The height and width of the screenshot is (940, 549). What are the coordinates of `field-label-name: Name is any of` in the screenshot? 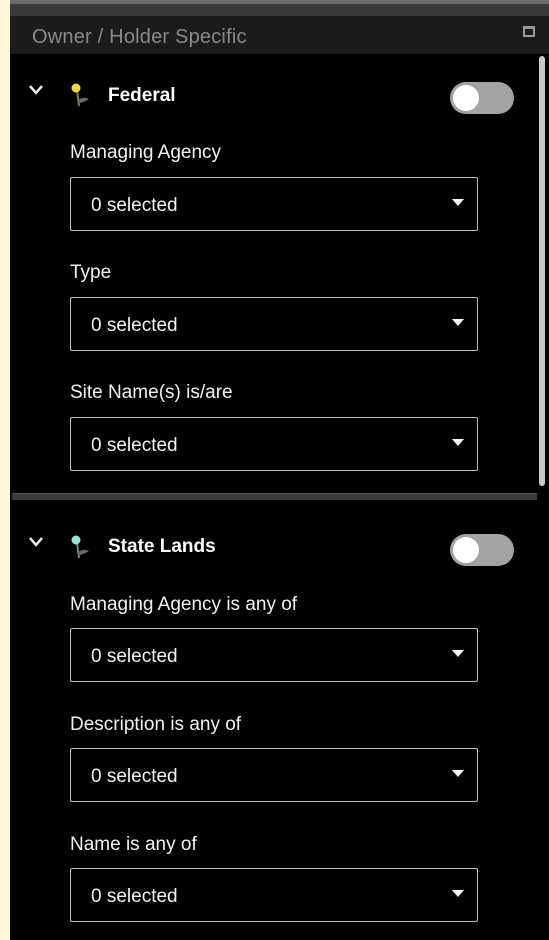 It's located at (133, 844).